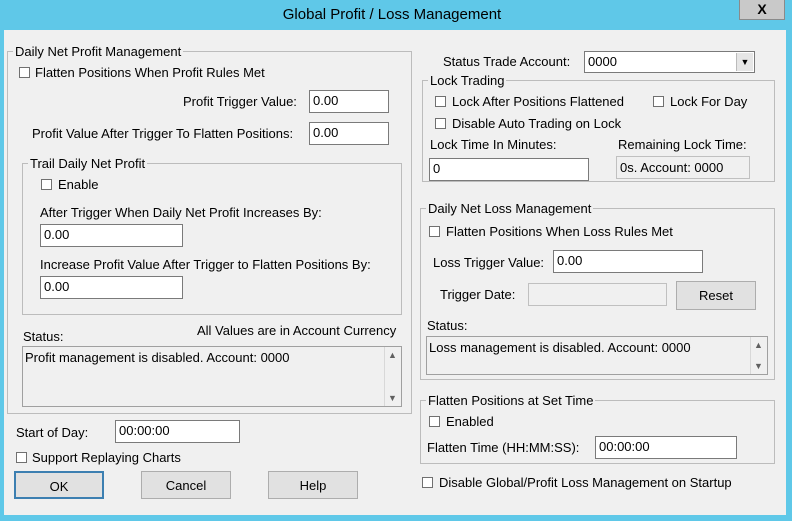 This screenshot has height=521, width=792. Describe the element at coordinates (478, 294) in the screenshot. I see `trigger-date-label: Trigger Date:` at that location.